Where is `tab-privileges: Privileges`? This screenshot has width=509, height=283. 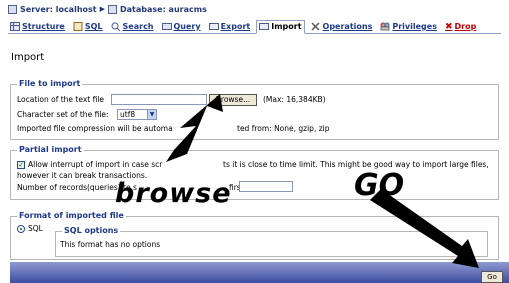 tab-privileges: Privileges is located at coordinates (408, 27).